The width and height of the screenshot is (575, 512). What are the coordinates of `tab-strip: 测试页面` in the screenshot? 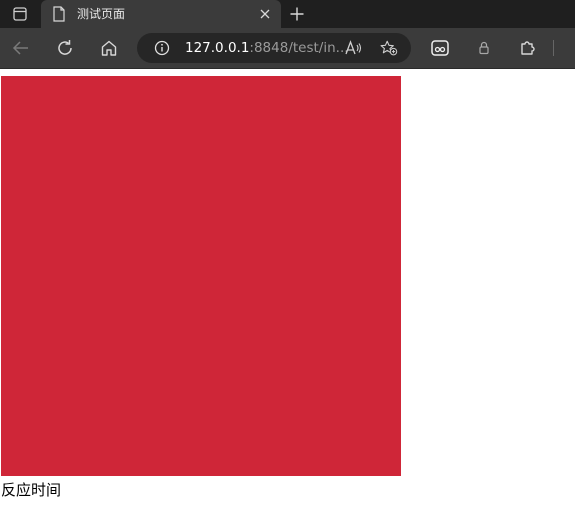 It's located at (287, 14).